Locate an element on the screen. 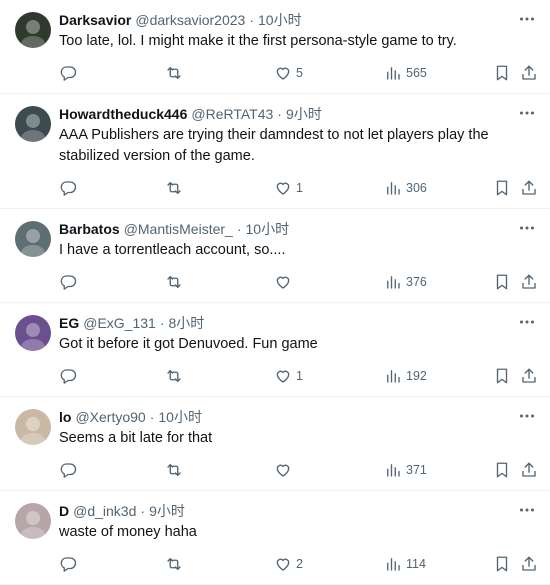  display-name: Darksavior is located at coordinates (95, 20).